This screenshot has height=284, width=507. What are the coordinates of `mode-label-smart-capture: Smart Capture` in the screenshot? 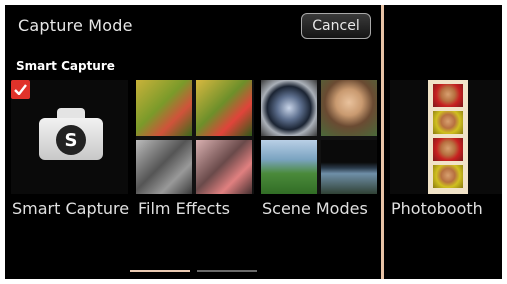 It's located at (71, 208).